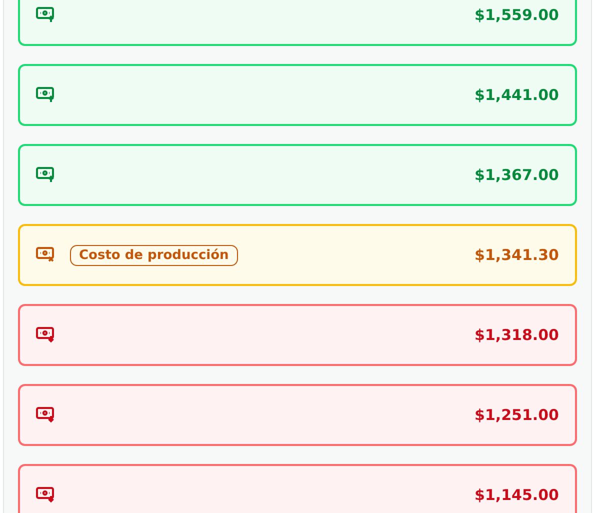 This screenshot has width=595, height=513. What do you see at coordinates (516, 495) in the screenshot?
I see `amount: $1,145.00` at bounding box center [516, 495].